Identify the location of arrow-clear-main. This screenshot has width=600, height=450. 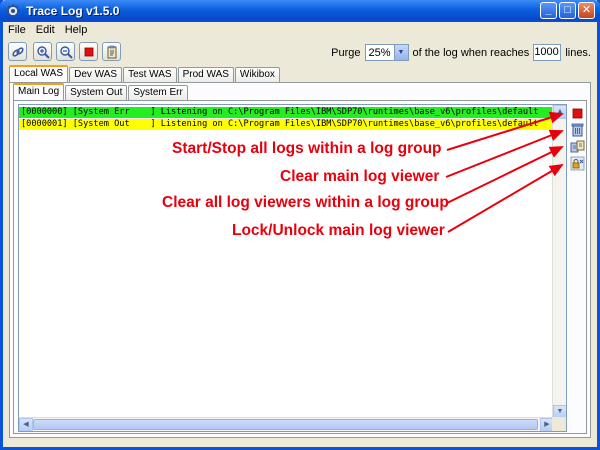
(504, 153).